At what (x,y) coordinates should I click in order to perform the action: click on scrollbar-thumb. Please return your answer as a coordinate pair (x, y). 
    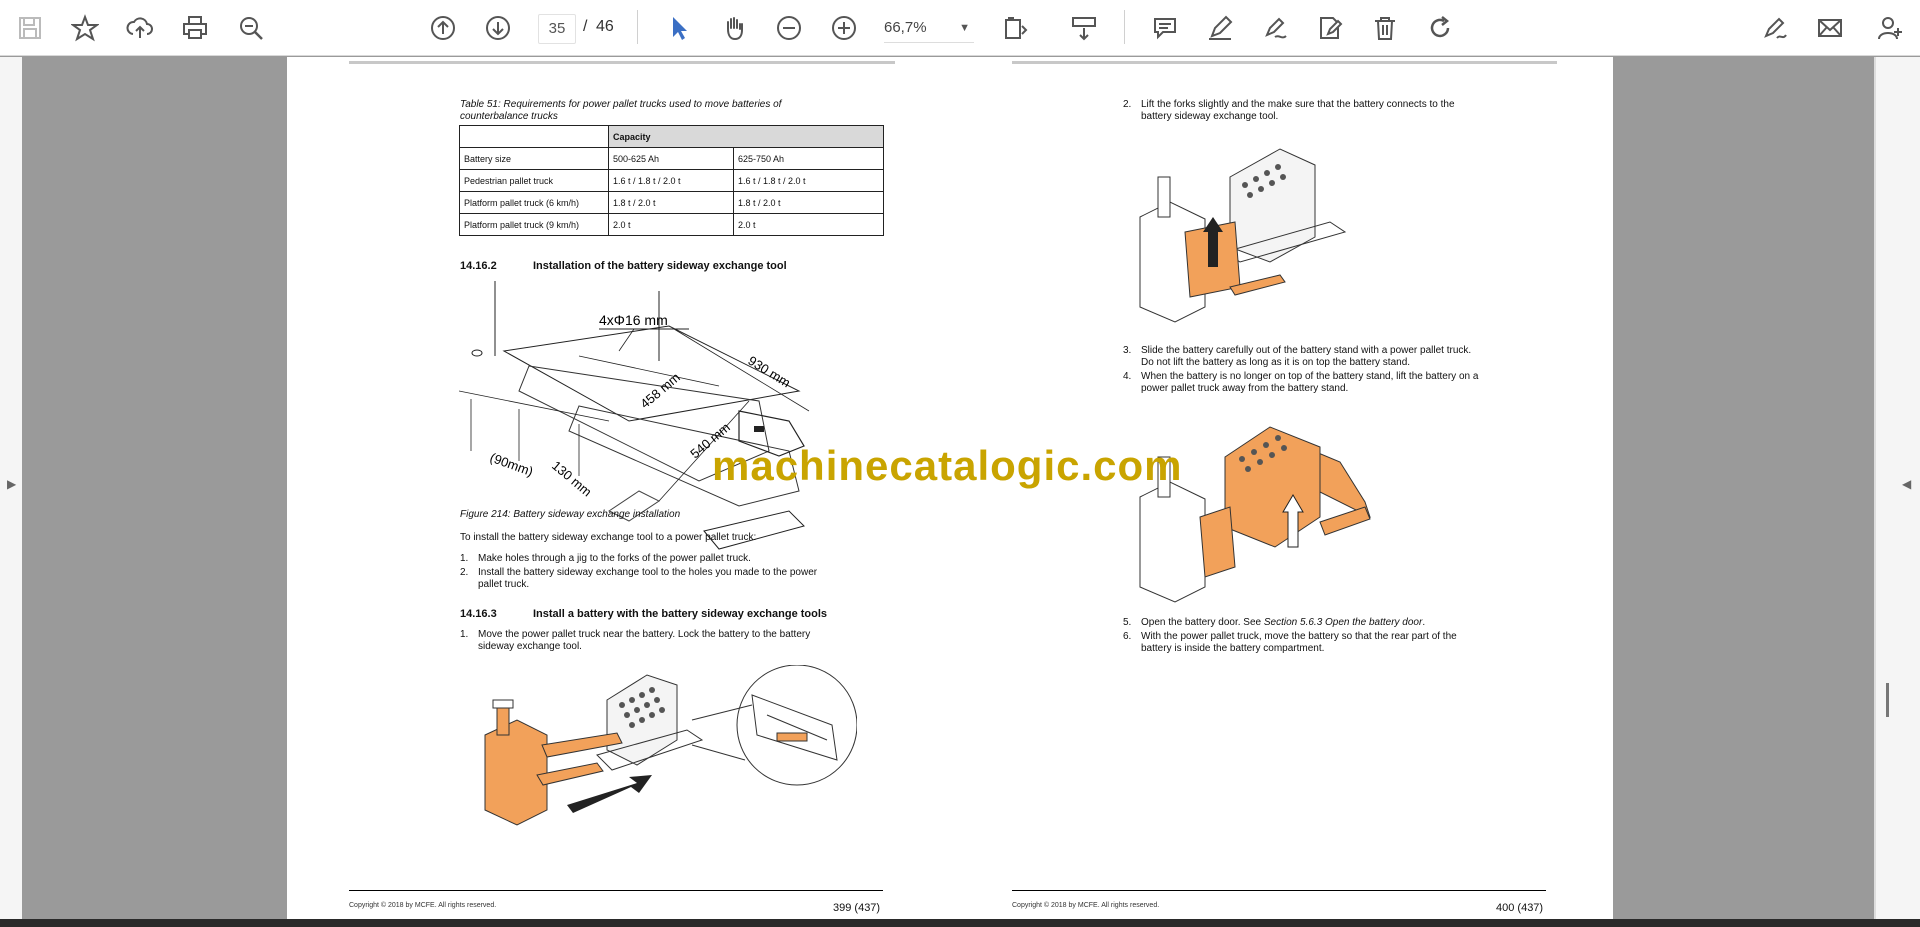
    Looking at the image, I should click on (1887, 700).